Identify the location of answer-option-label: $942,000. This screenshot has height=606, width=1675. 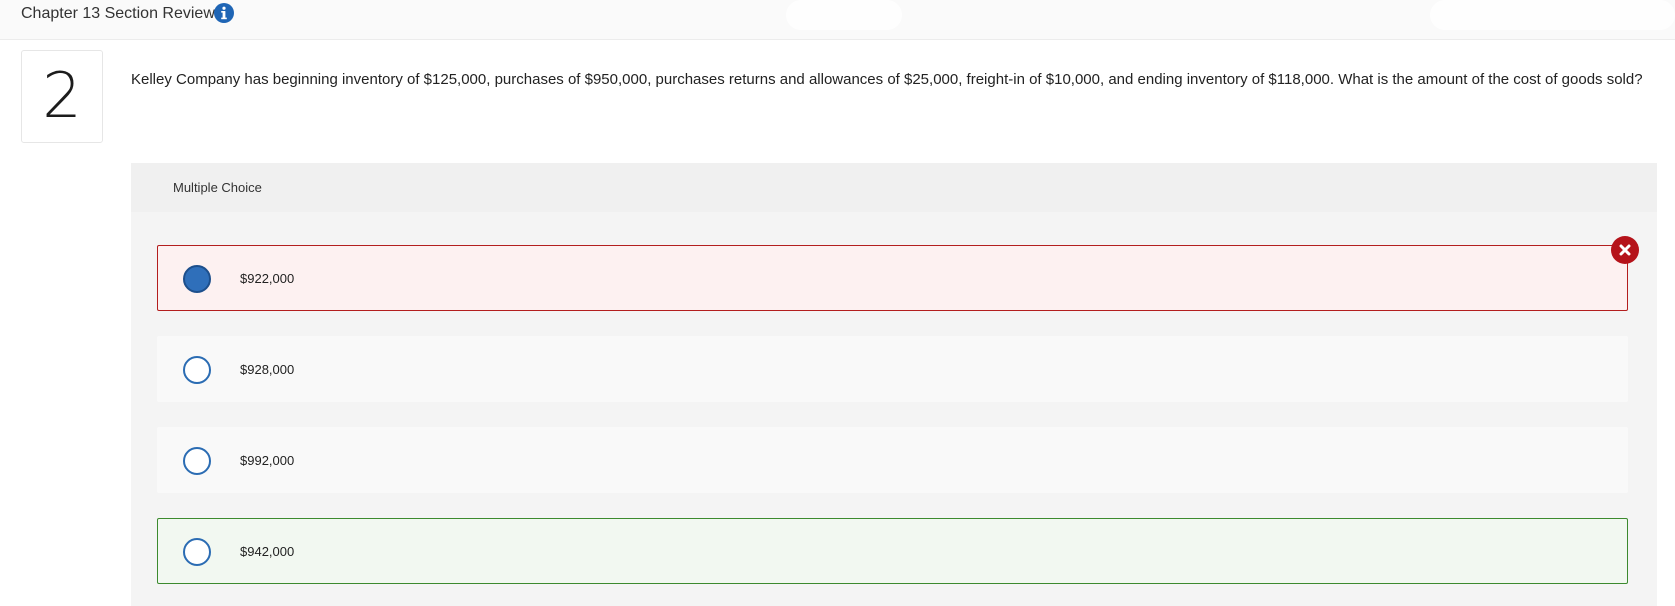
(267, 551).